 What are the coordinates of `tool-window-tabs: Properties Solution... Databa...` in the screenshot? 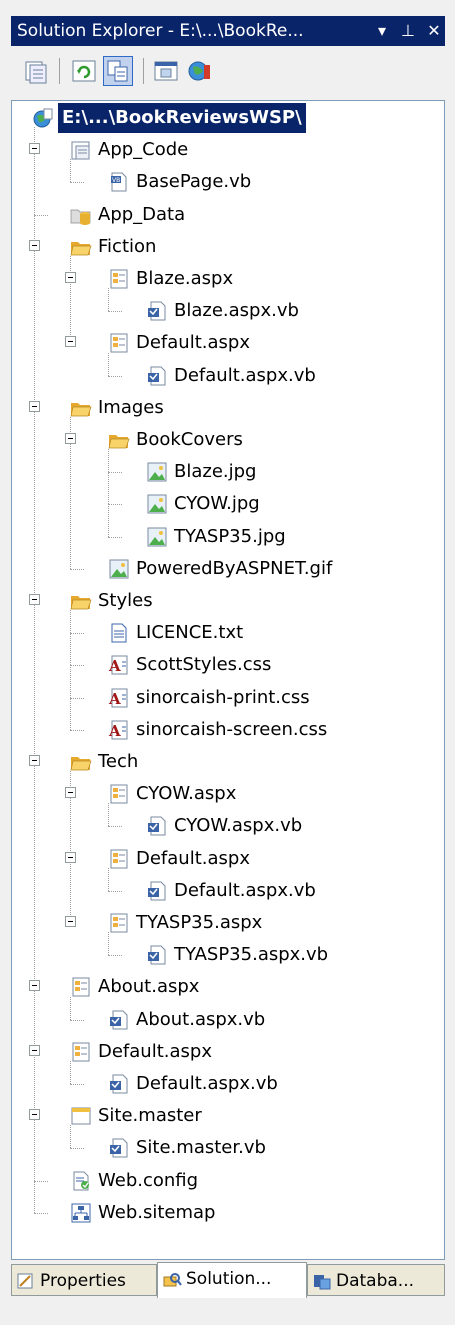 It's located at (228, 1282).